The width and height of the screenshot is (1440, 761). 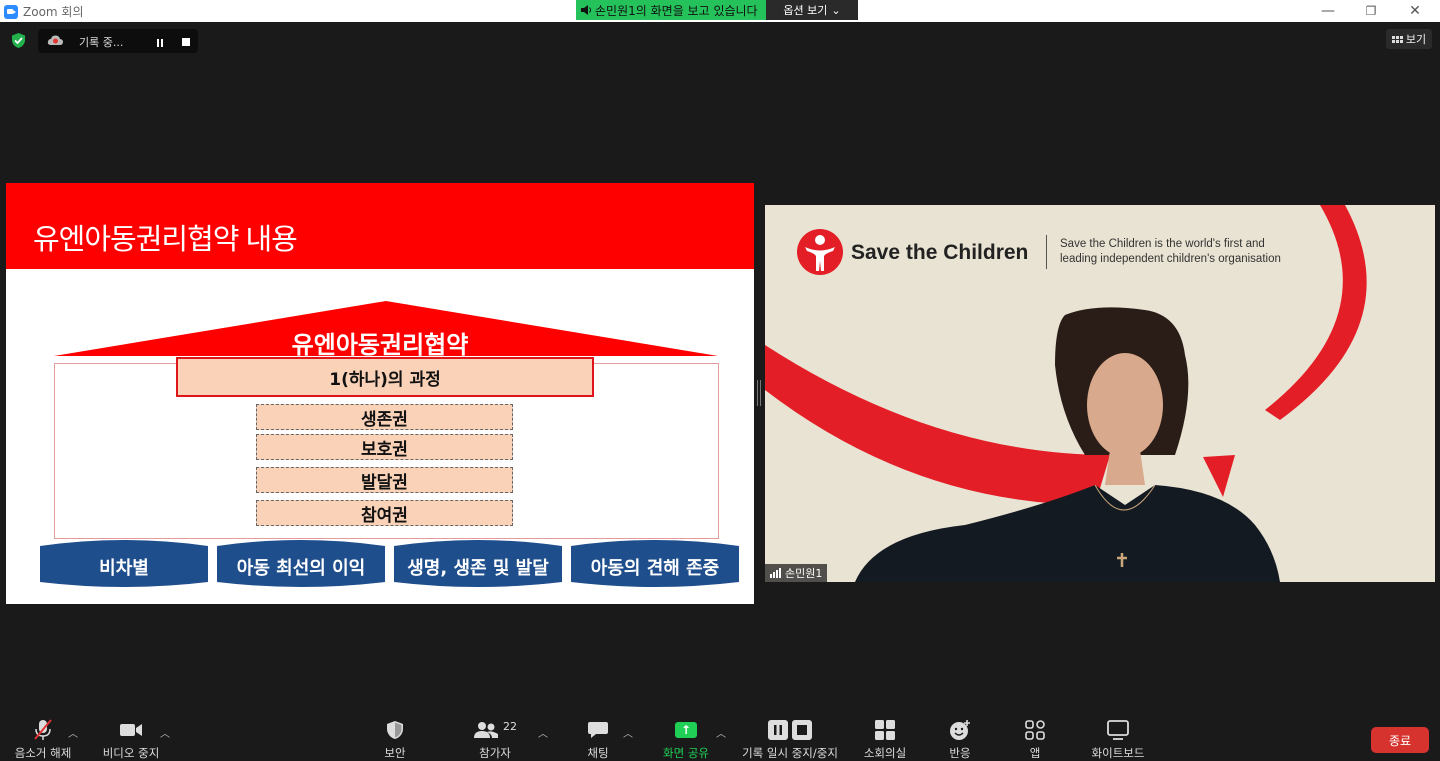 I want to click on view-button: 보기, so click(x=1409, y=39).